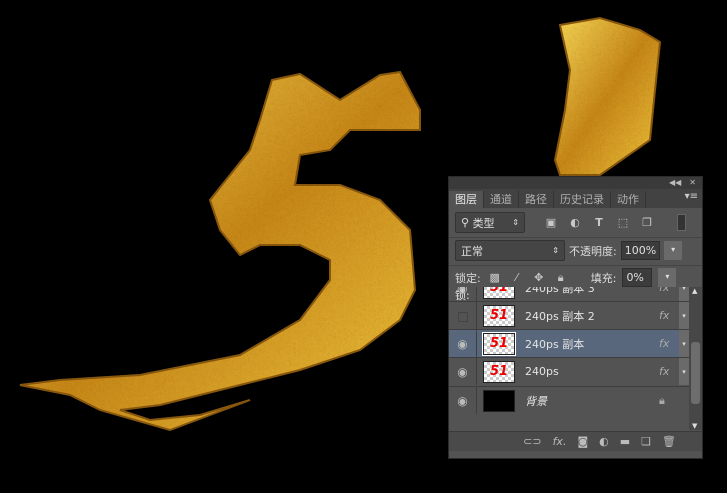 This screenshot has height=493, width=727. I want to click on fx-icon: fx., so click(560, 441).